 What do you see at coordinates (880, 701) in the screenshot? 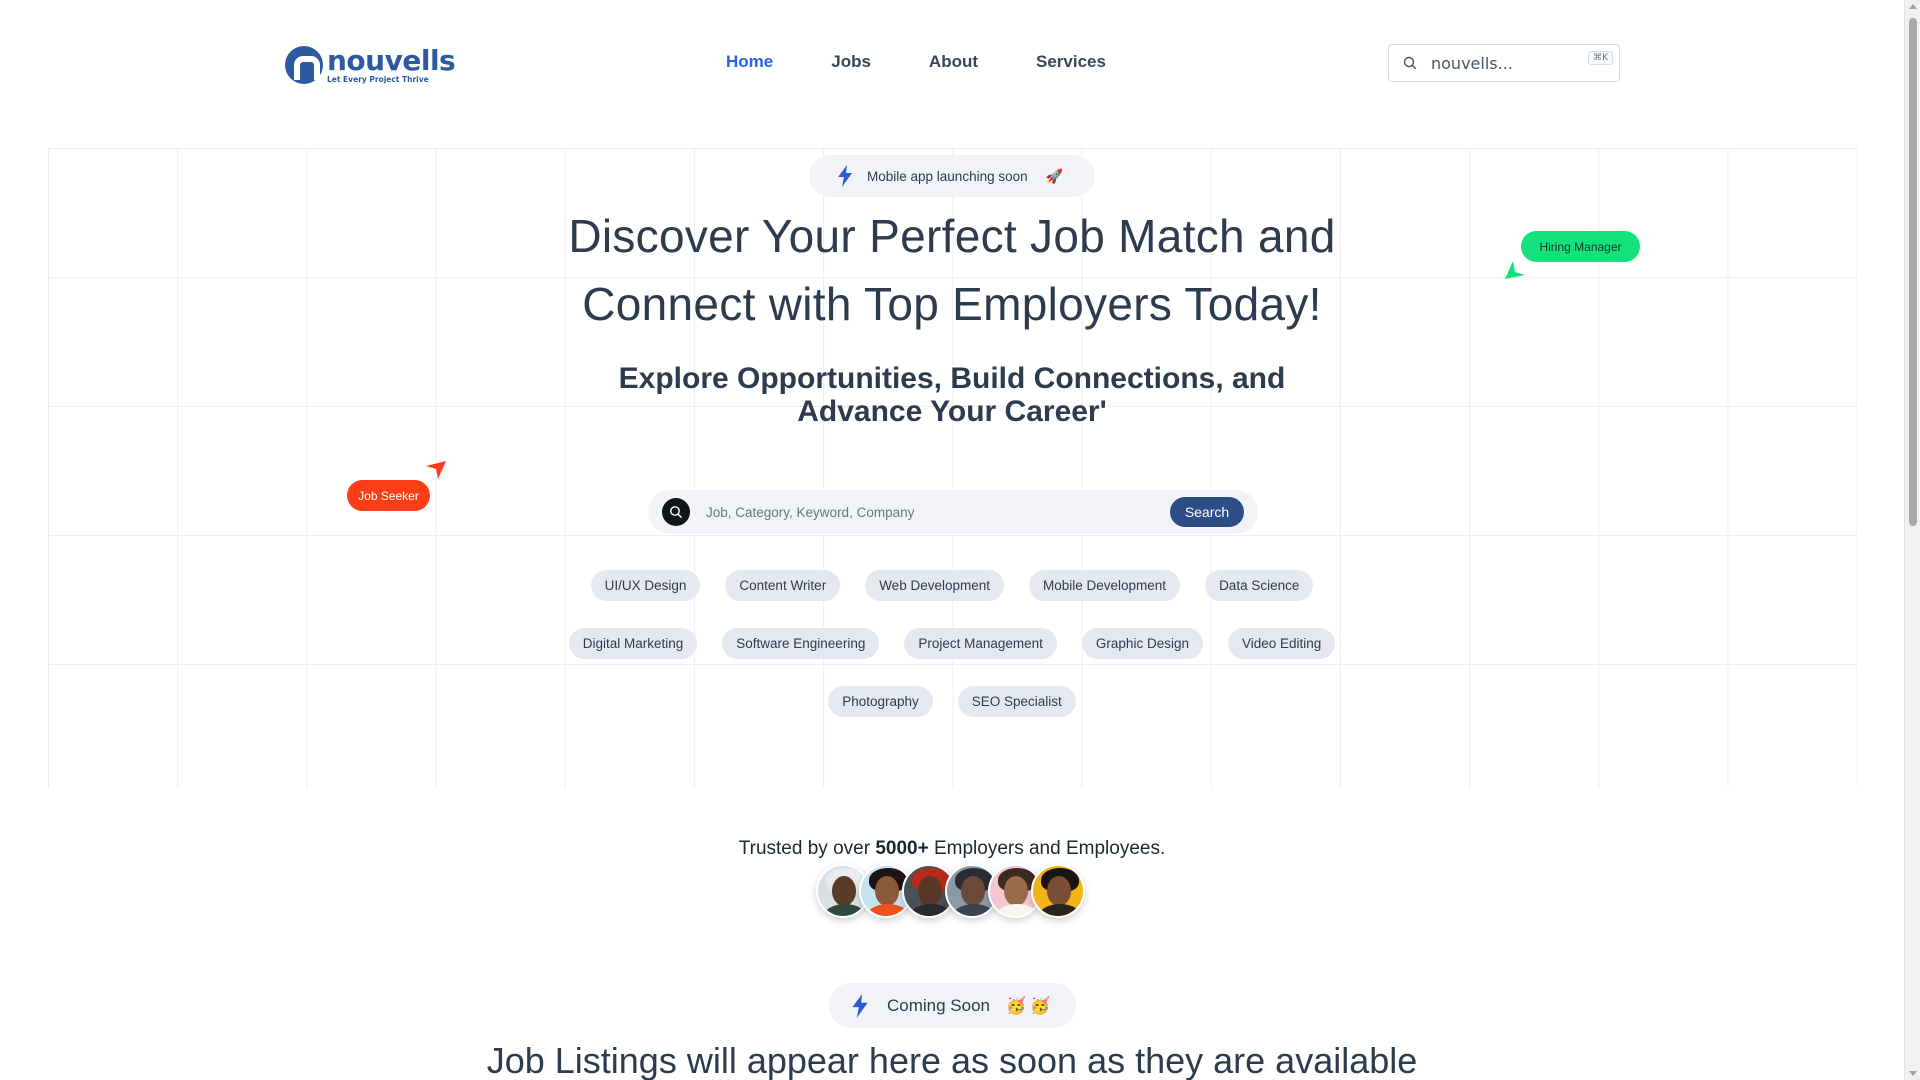
I see `category-chip: Photography` at bounding box center [880, 701].